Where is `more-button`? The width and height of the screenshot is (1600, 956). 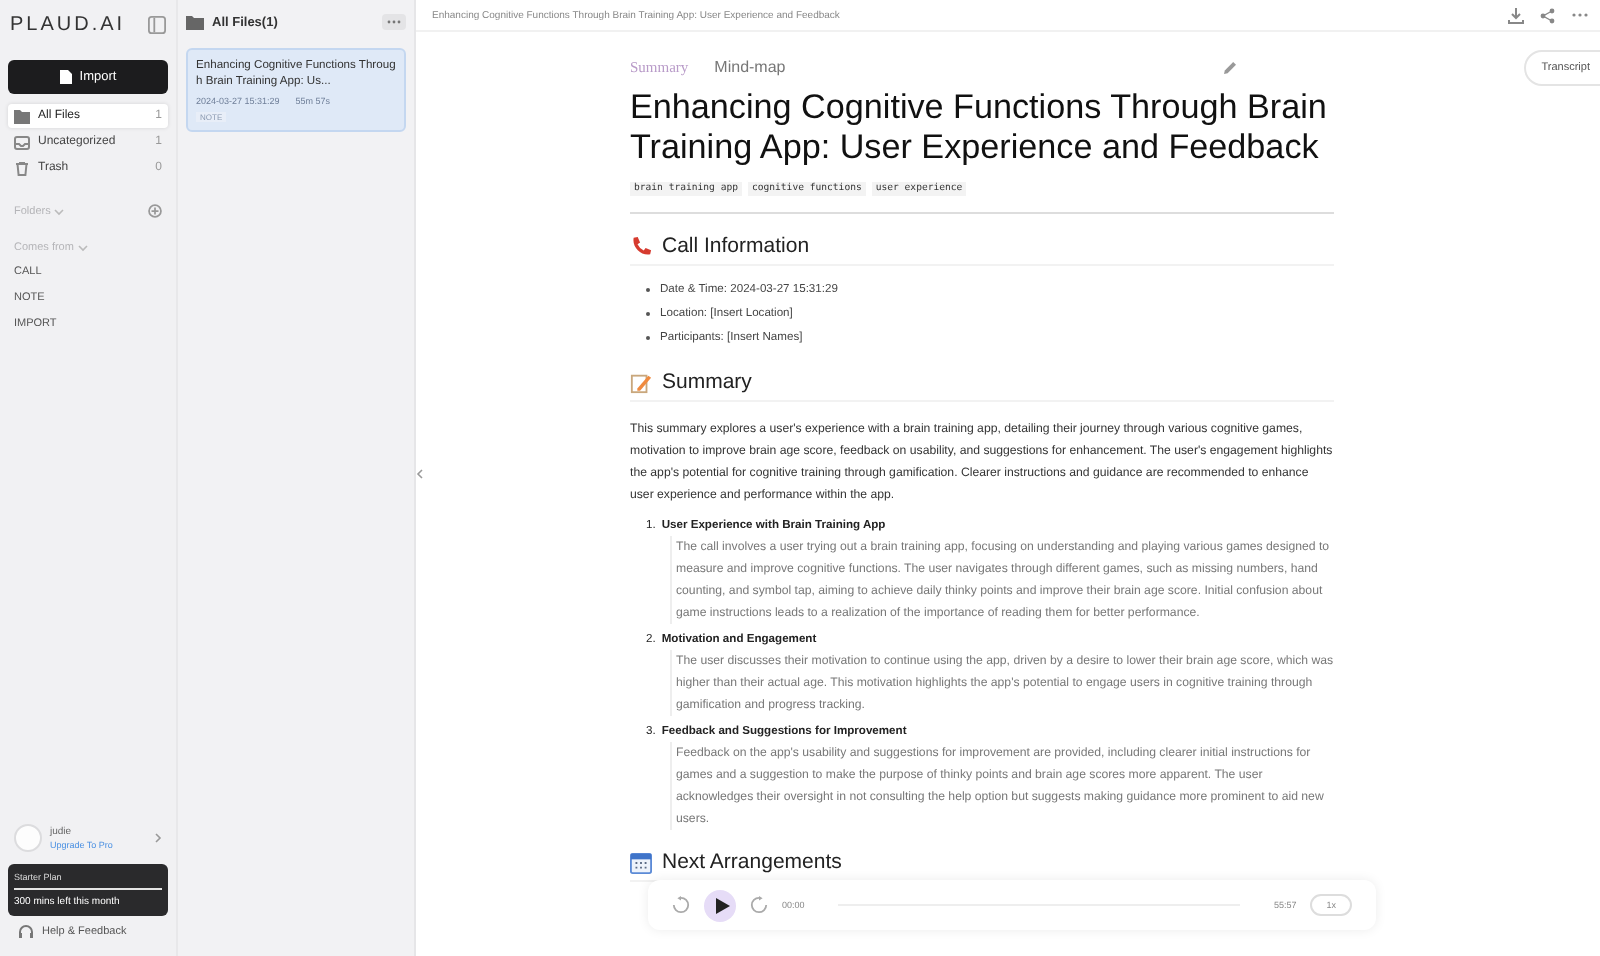 more-button is located at coordinates (394, 22).